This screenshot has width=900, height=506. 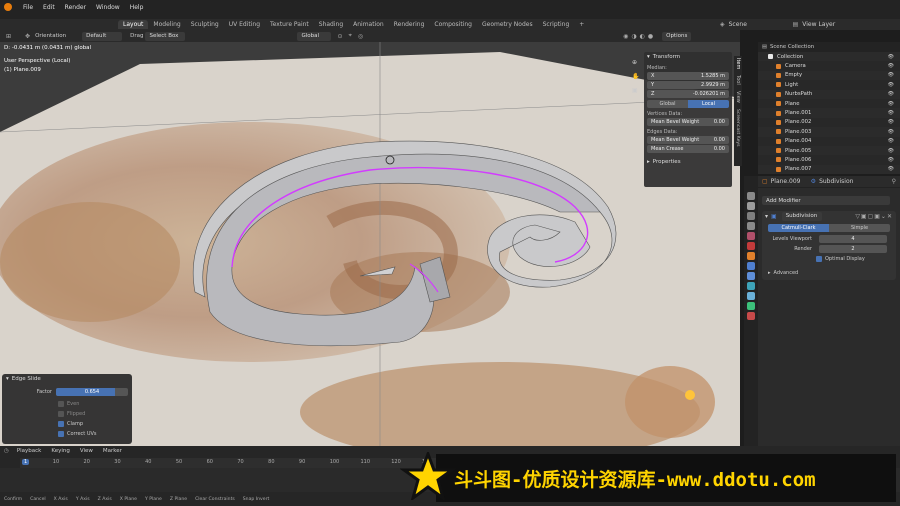 What do you see at coordinates (409, 24) in the screenshot?
I see `tab-rendering: Rendering` at bounding box center [409, 24].